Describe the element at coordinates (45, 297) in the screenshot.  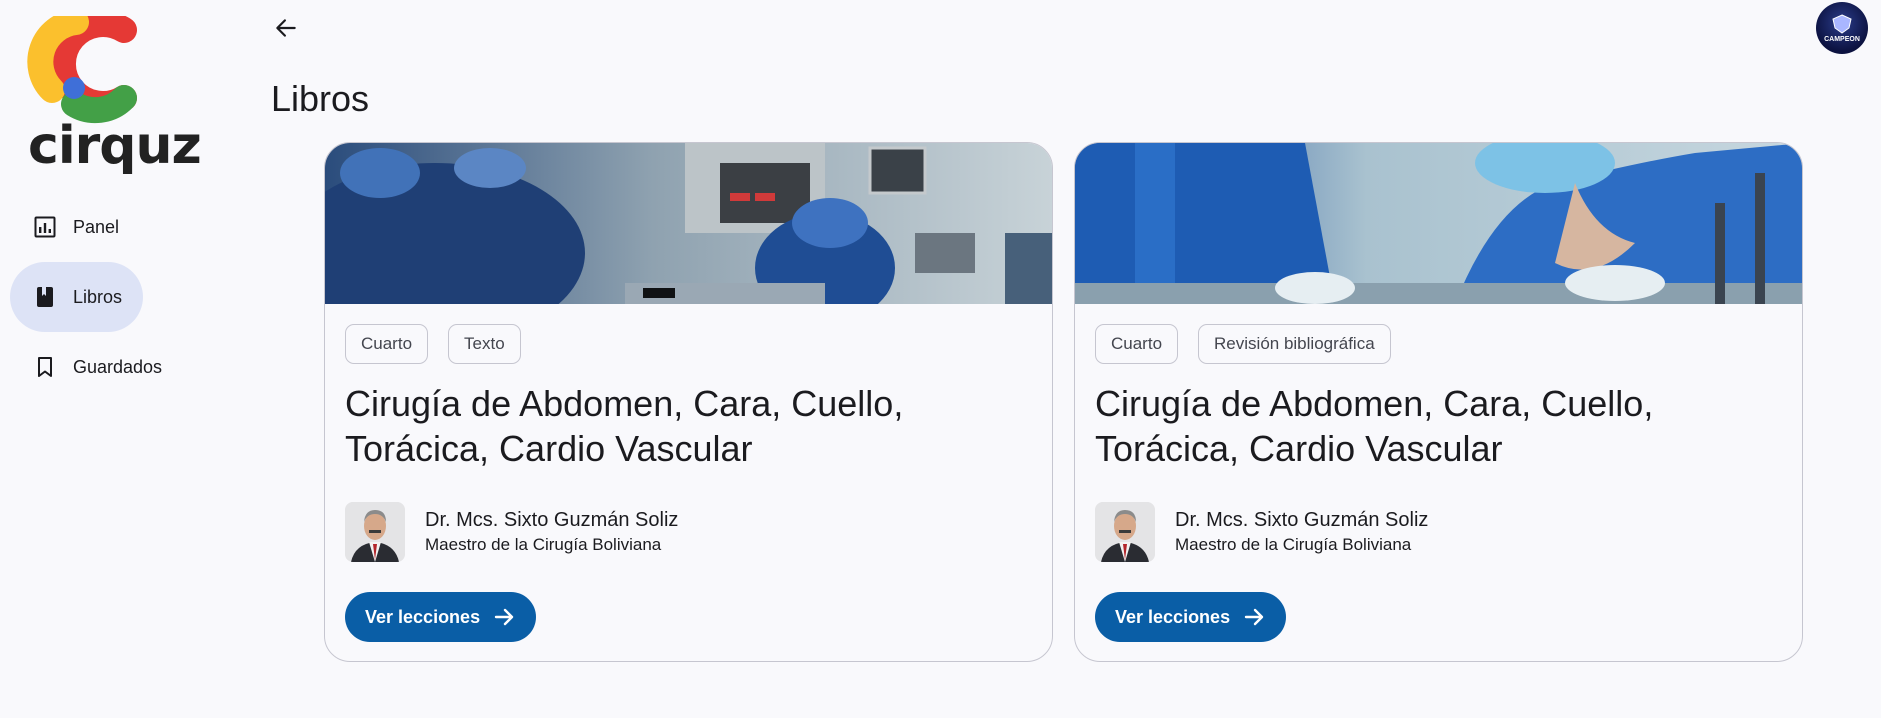
I see `book-icon` at that location.